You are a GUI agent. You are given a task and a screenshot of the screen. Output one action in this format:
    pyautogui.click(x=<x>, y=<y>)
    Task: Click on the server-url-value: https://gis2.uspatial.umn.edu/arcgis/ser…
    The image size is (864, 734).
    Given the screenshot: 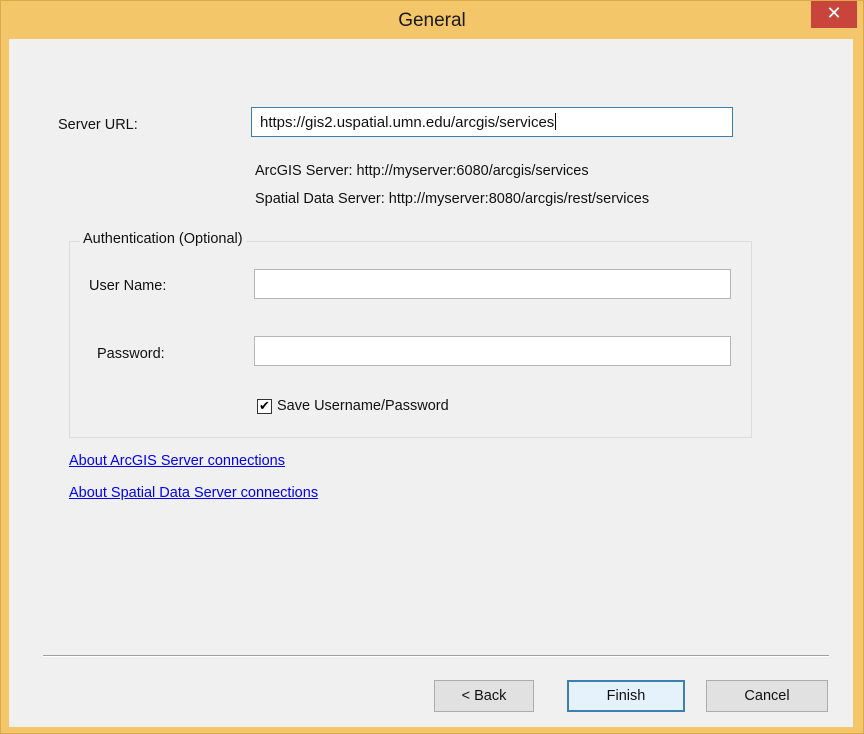 What is the action you would take?
    pyautogui.click(x=407, y=122)
    